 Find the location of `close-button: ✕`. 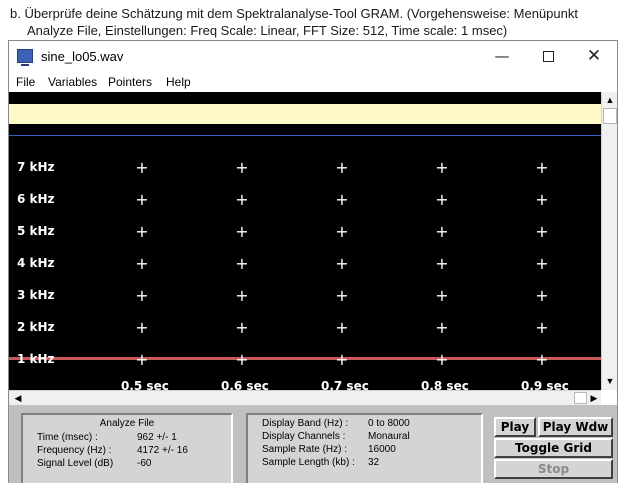

close-button: ✕ is located at coordinates (594, 56).